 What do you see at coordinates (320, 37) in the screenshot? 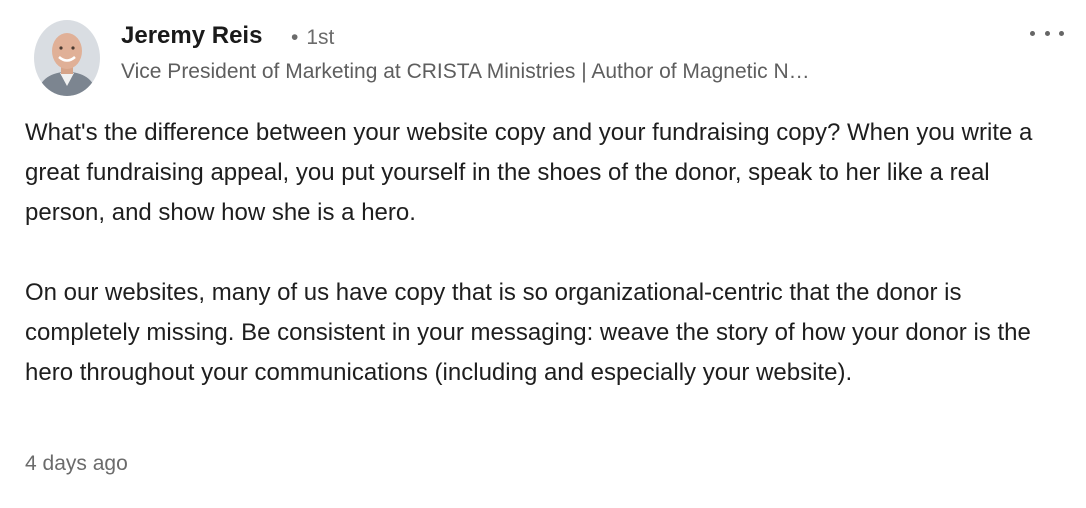
I see `connection-degree-label: 1st` at bounding box center [320, 37].